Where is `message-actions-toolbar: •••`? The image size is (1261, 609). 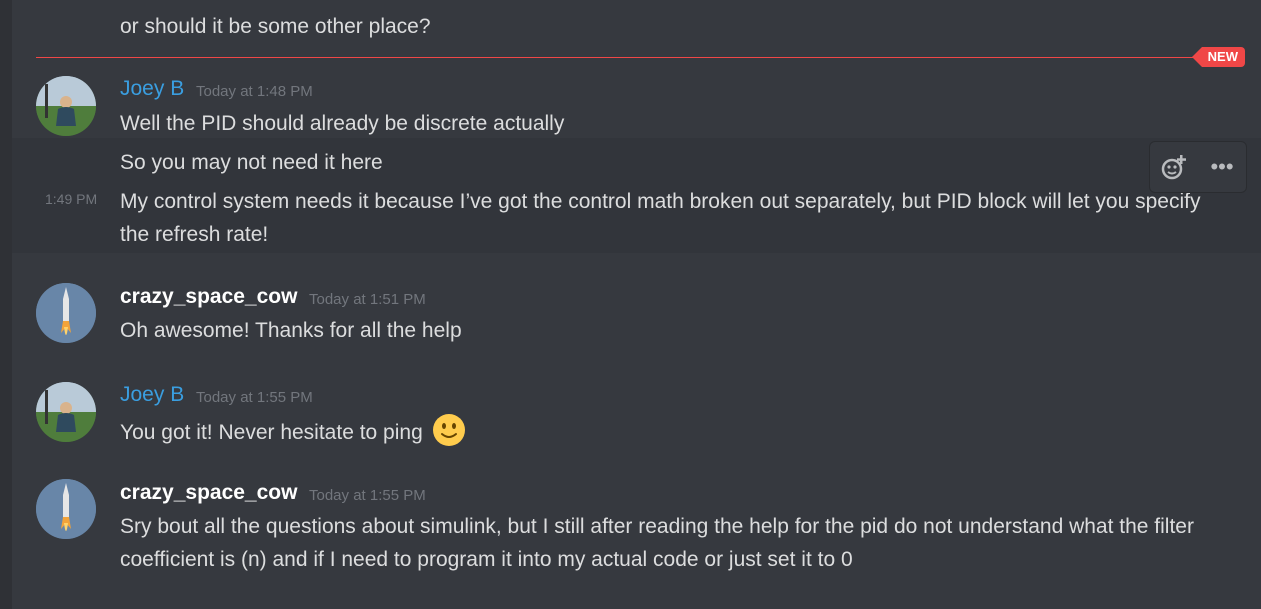 message-actions-toolbar: ••• is located at coordinates (1198, 167).